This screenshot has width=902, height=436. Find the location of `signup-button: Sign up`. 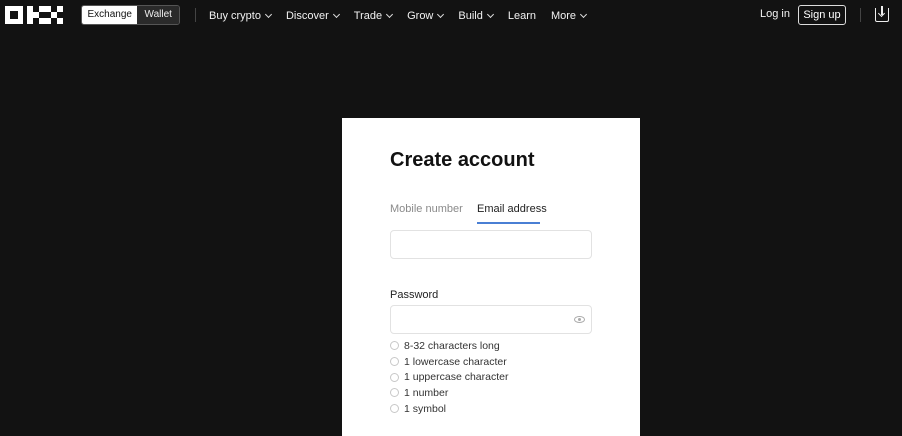

signup-button: Sign up is located at coordinates (822, 15).